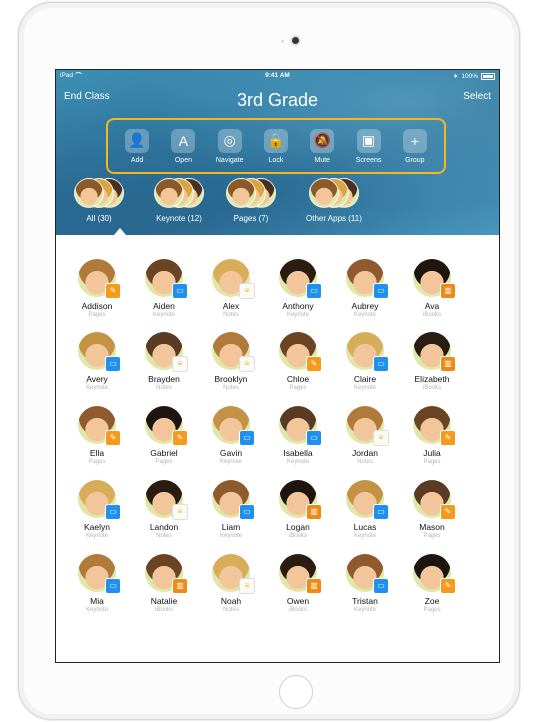 Image resolution: width=536 pixels, height=722 pixels. What do you see at coordinates (276, 146) in the screenshot?
I see `toolbar-lock-button: 🔒 Lock` at bounding box center [276, 146].